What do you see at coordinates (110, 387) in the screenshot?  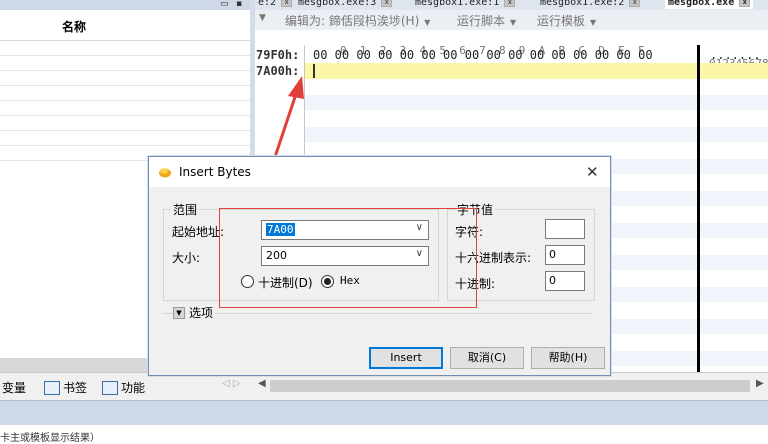 I see `function-icon` at bounding box center [110, 387].